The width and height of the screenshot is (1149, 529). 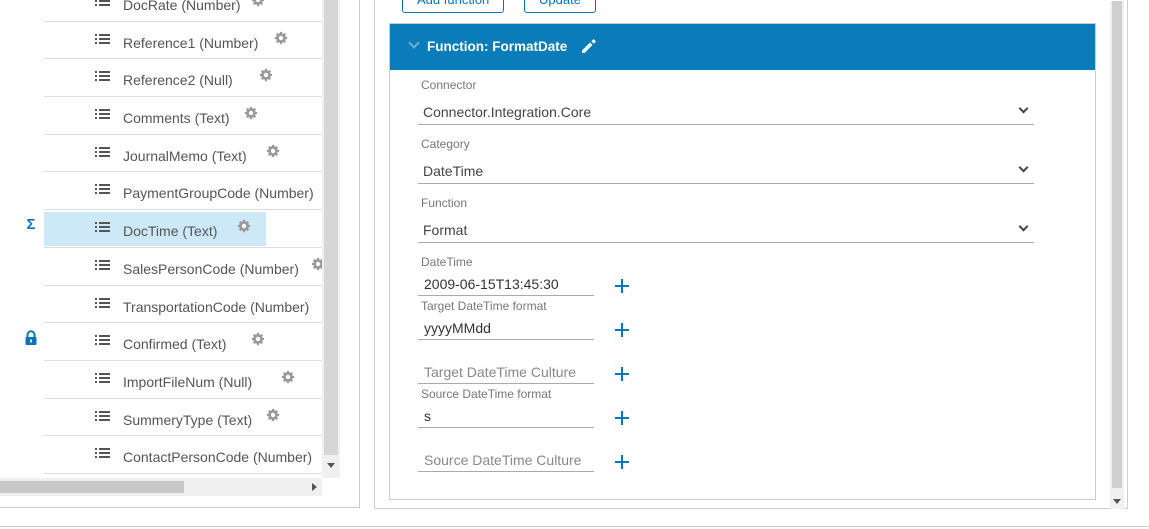 What do you see at coordinates (31, 340) in the screenshot?
I see `lock-icon` at bounding box center [31, 340].